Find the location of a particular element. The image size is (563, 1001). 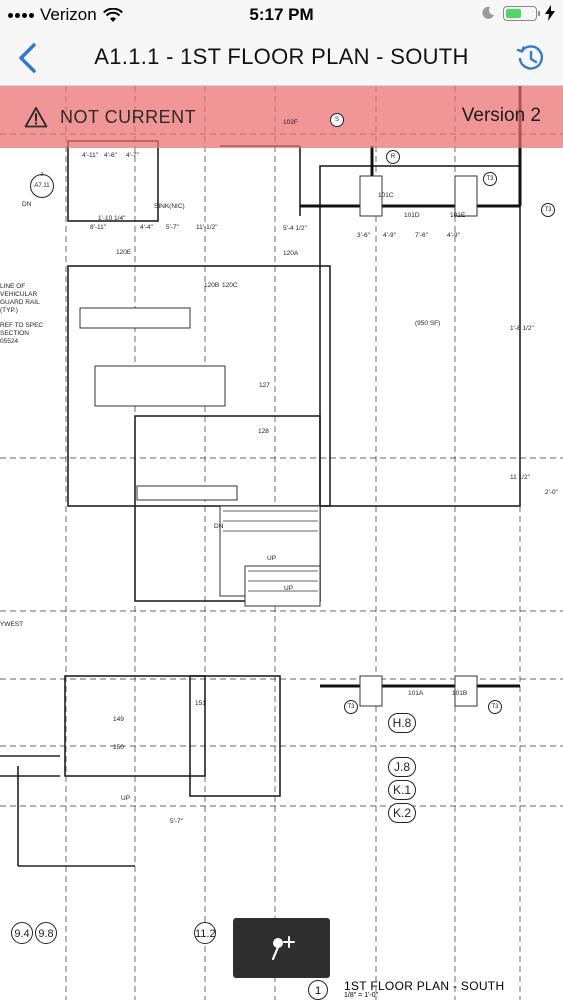

banner-status: NOT CURRENT is located at coordinates (128, 117).